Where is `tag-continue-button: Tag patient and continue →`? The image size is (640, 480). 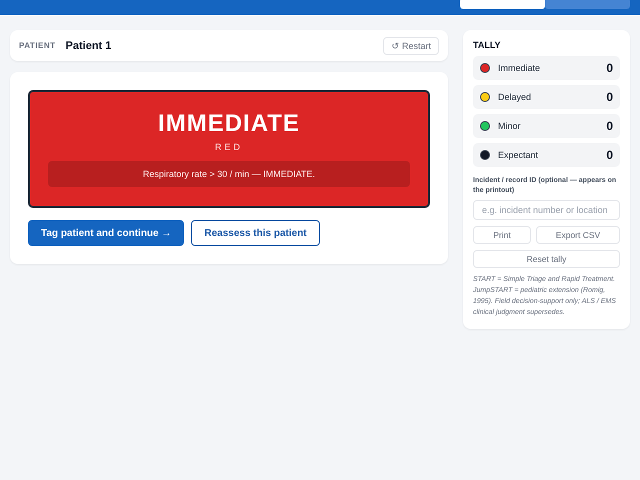
tag-continue-button: Tag patient and continue → is located at coordinates (106, 233).